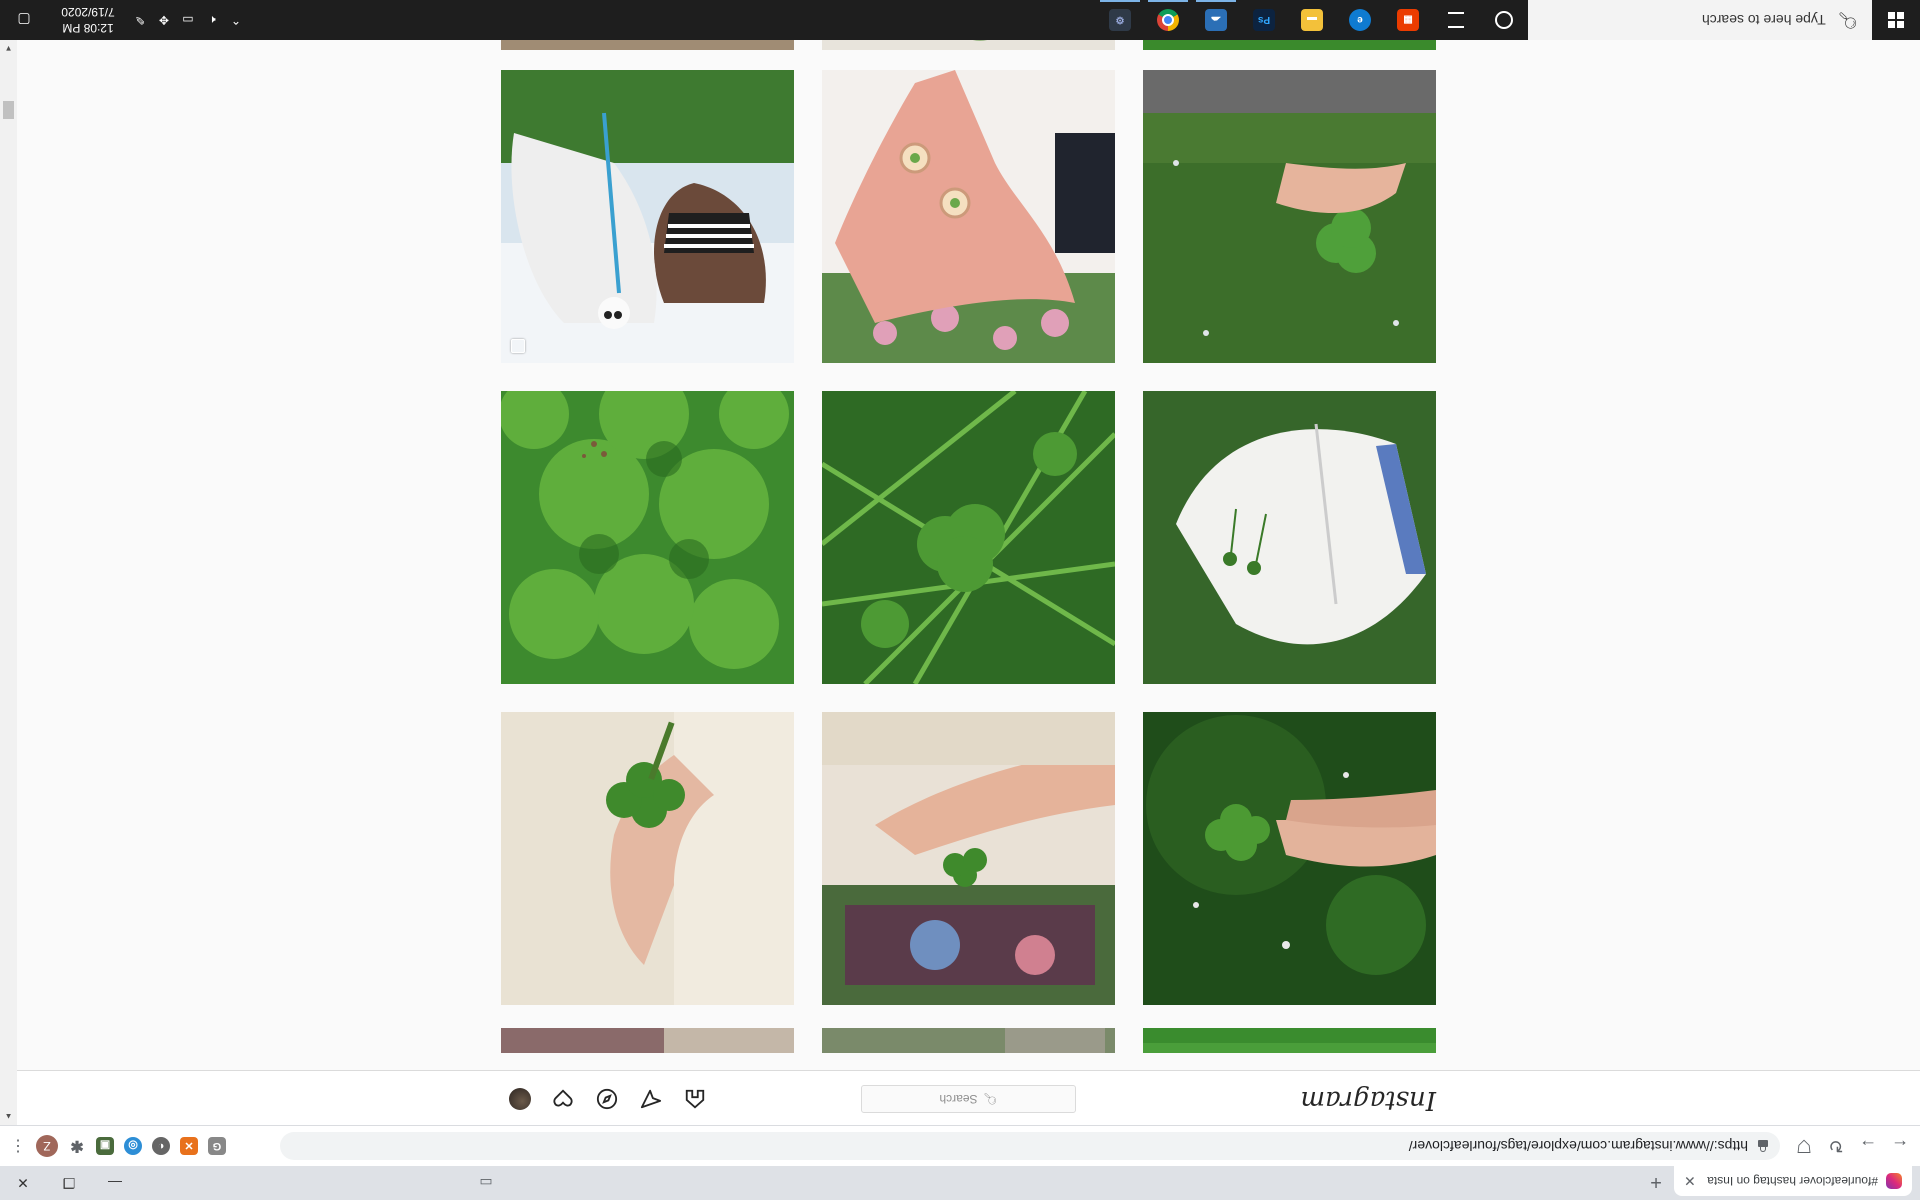  What do you see at coordinates (236, 20) in the screenshot?
I see `chevron-up-icon: ⌃` at bounding box center [236, 20].